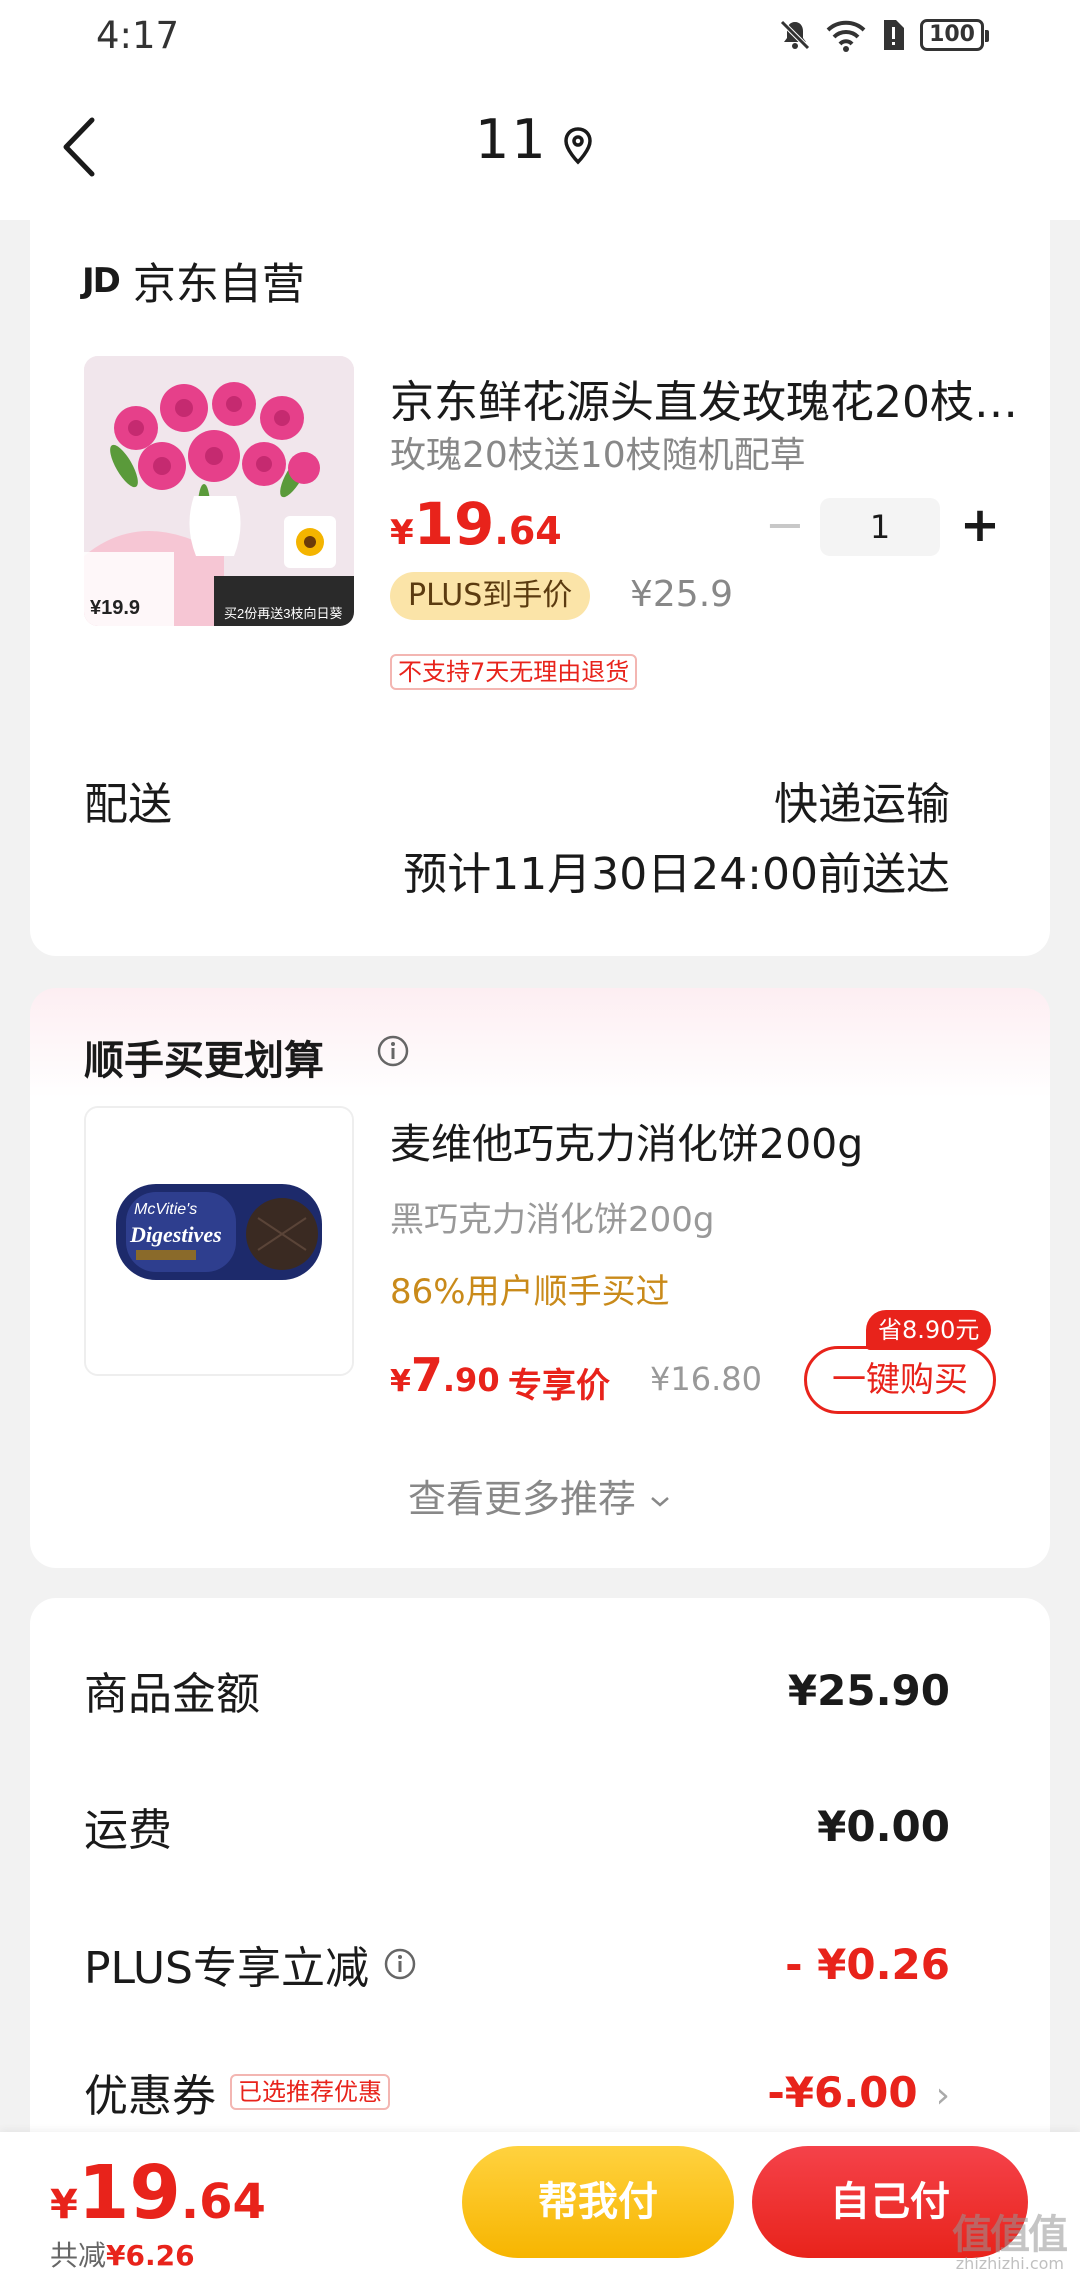 The image size is (1080, 2280). I want to click on mute-bell-icon, so click(795, 35).